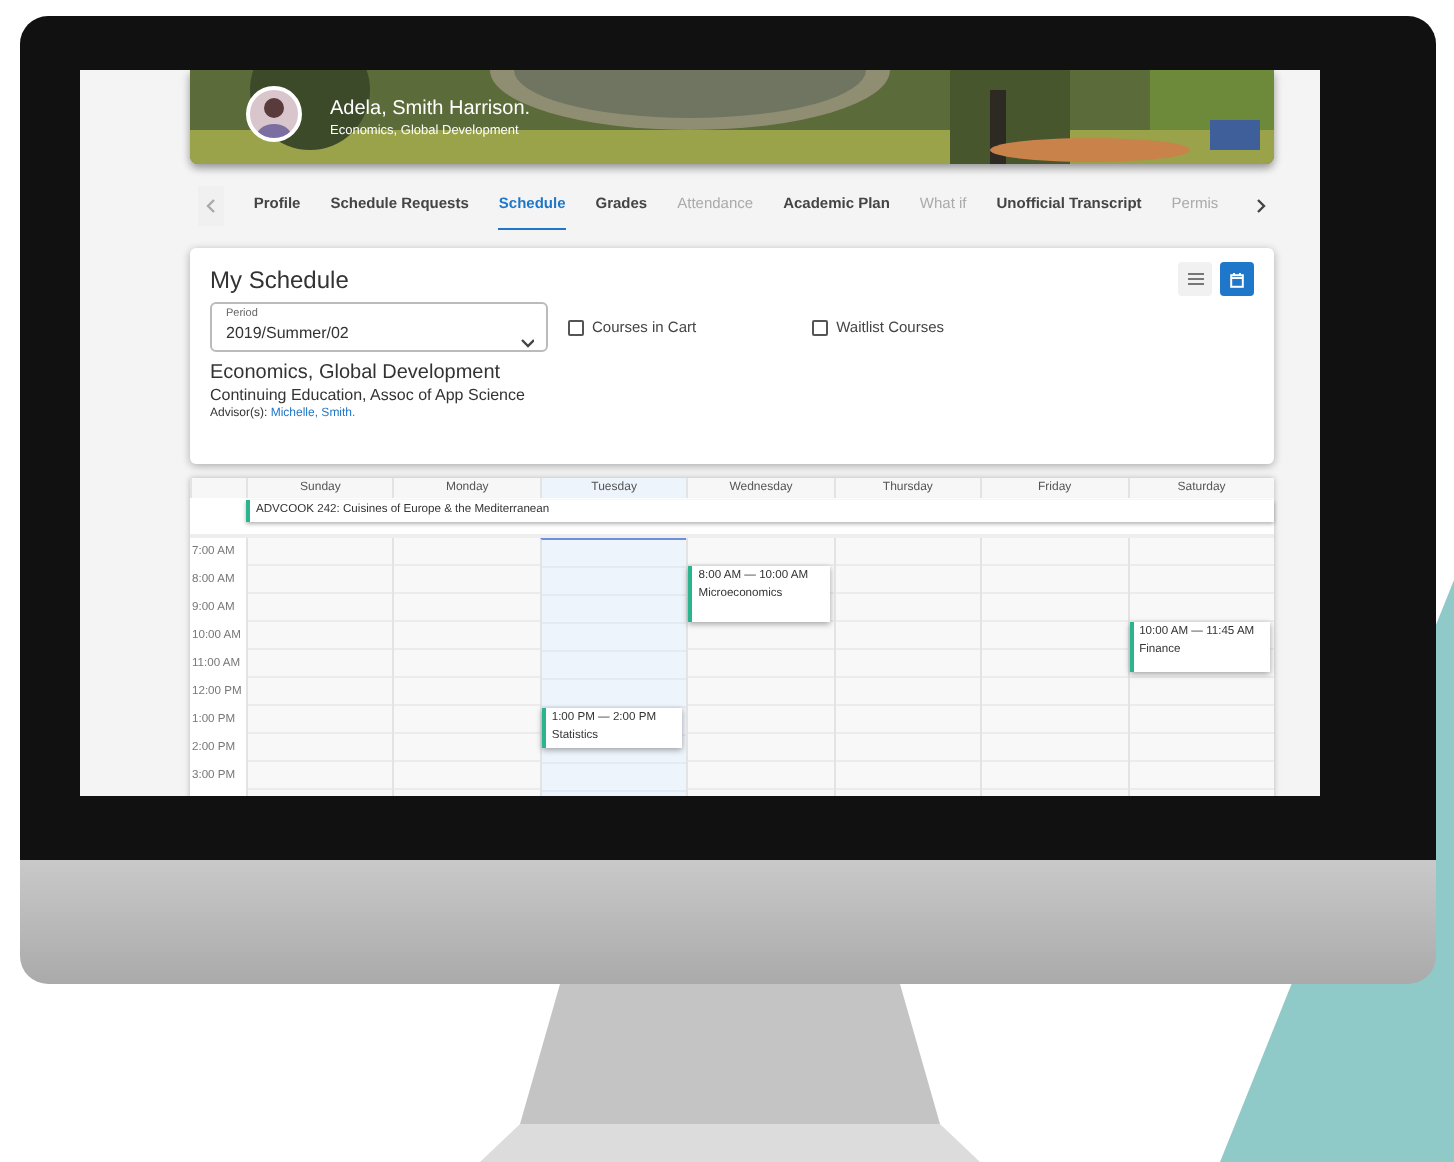  I want to click on list-icon, so click(1195, 279).